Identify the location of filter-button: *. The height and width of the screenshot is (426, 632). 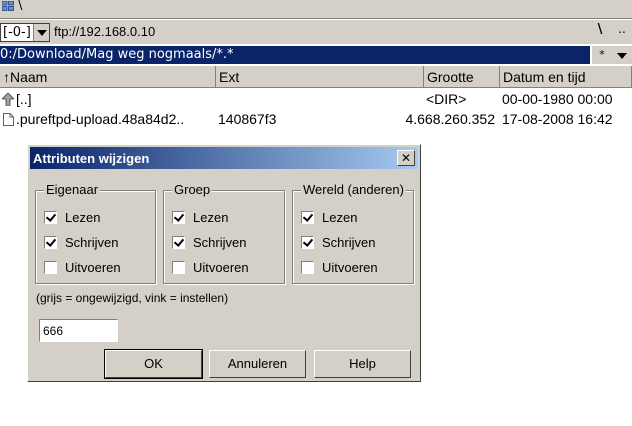
(602, 55).